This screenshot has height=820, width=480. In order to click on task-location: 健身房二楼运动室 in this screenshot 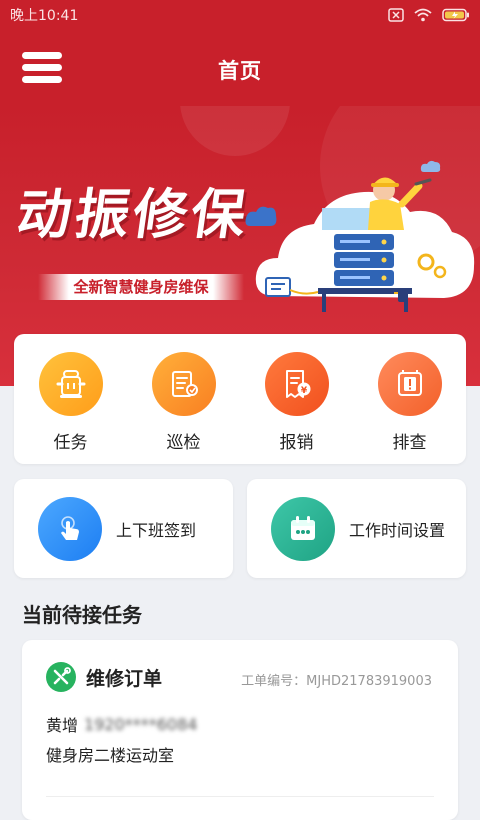, I will do `click(110, 755)`.